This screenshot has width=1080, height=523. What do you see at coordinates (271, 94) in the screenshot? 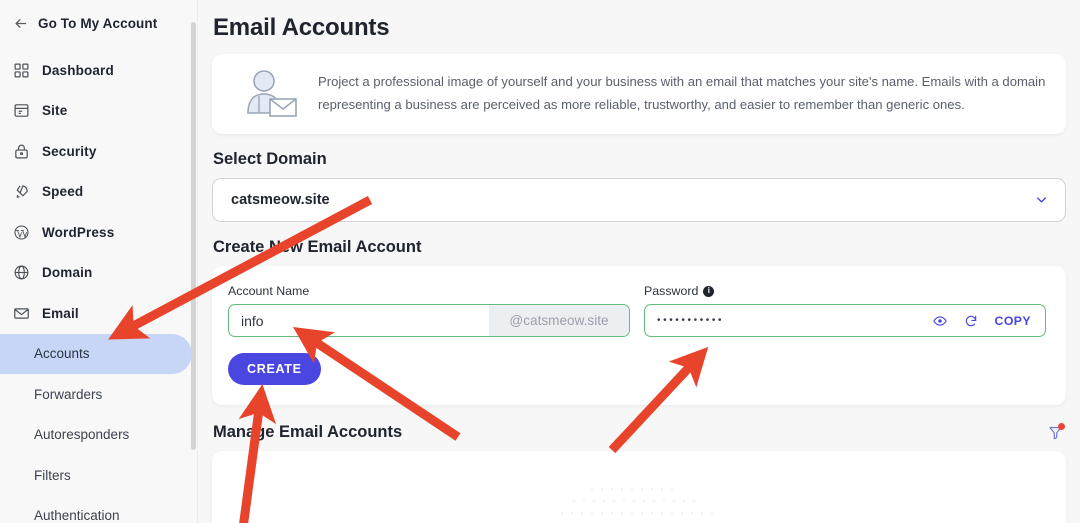
I see `person-with-envelope-icon` at bounding box center [271, 94].